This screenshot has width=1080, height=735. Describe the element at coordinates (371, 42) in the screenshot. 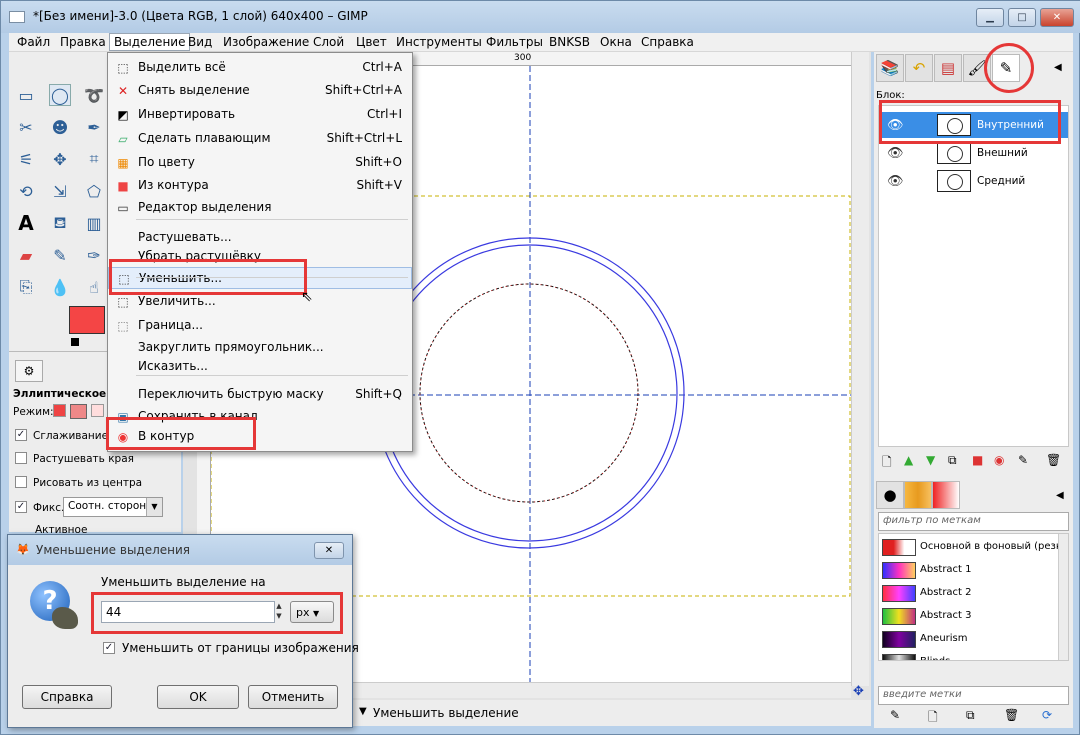

I see `menu-color: Цвет` at that location.